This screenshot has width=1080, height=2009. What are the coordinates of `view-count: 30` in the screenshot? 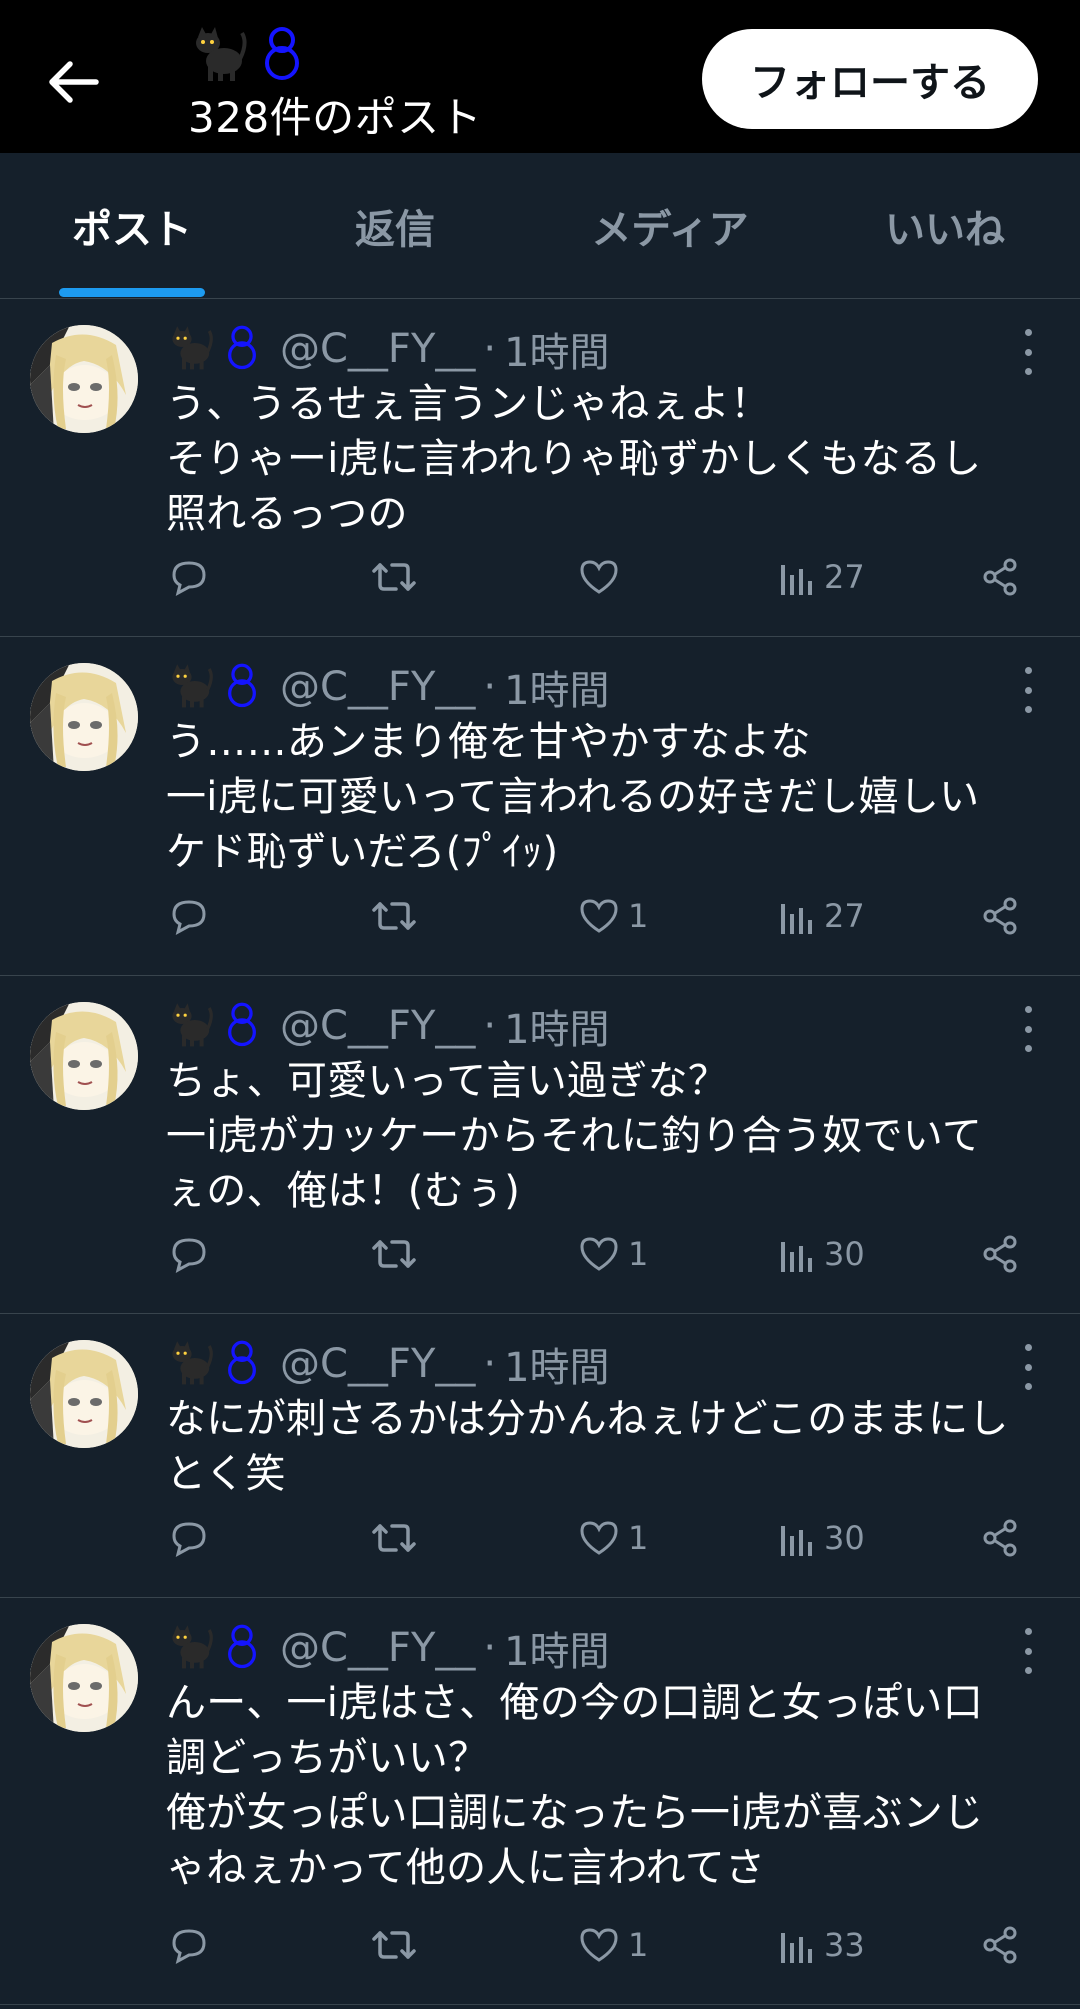 It's located at (844, 1538).